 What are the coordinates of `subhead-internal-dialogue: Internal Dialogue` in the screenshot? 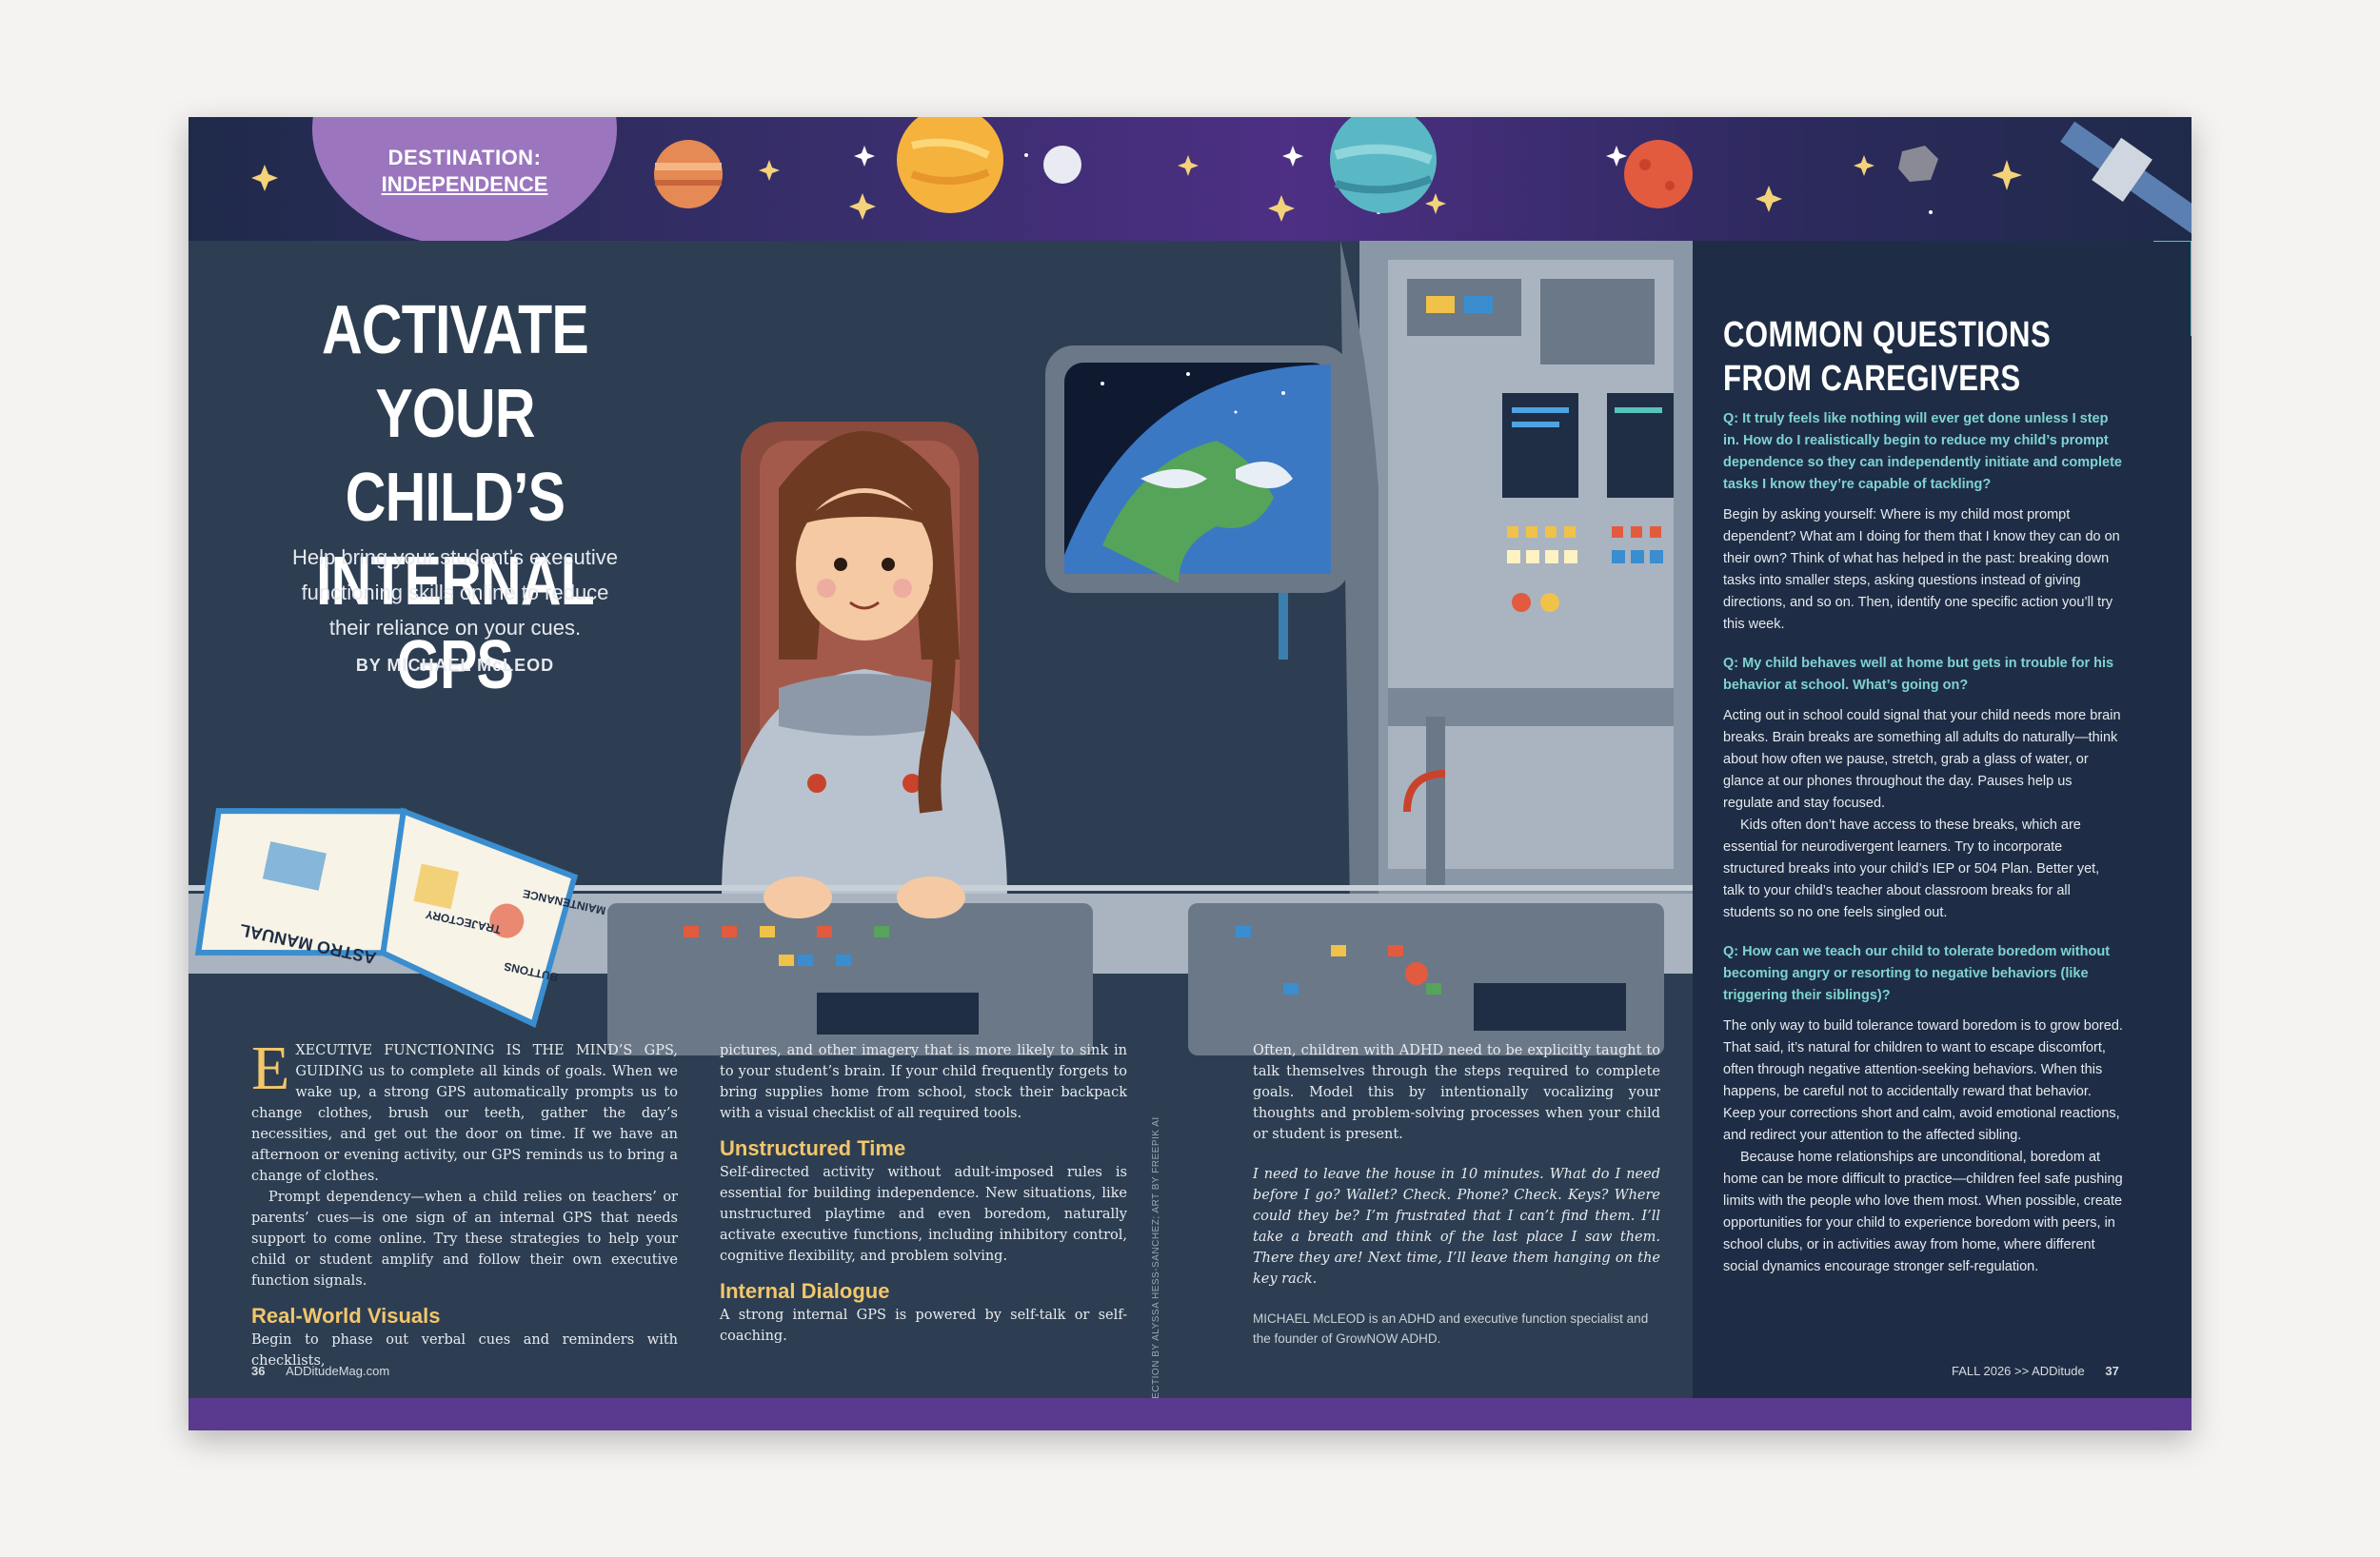 It's located at (805, 1291).